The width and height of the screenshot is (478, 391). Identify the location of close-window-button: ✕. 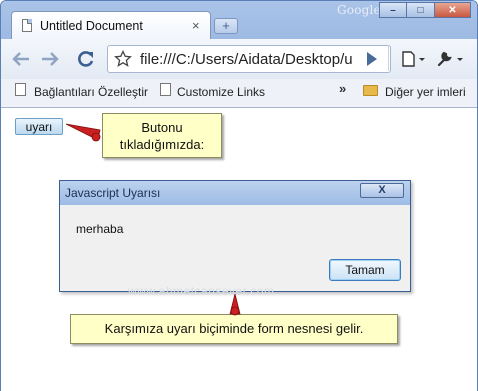
(453, 10).